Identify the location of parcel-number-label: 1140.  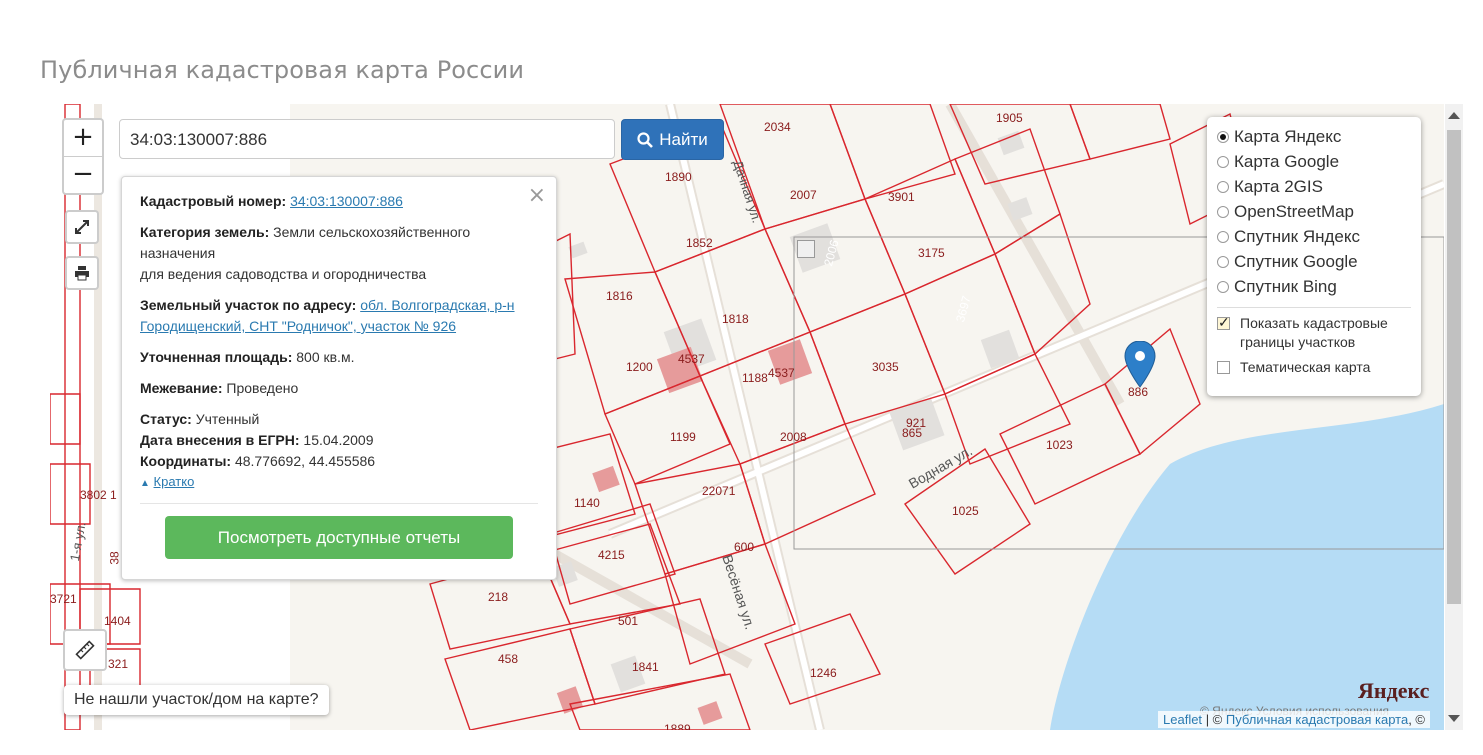
(587, 503).